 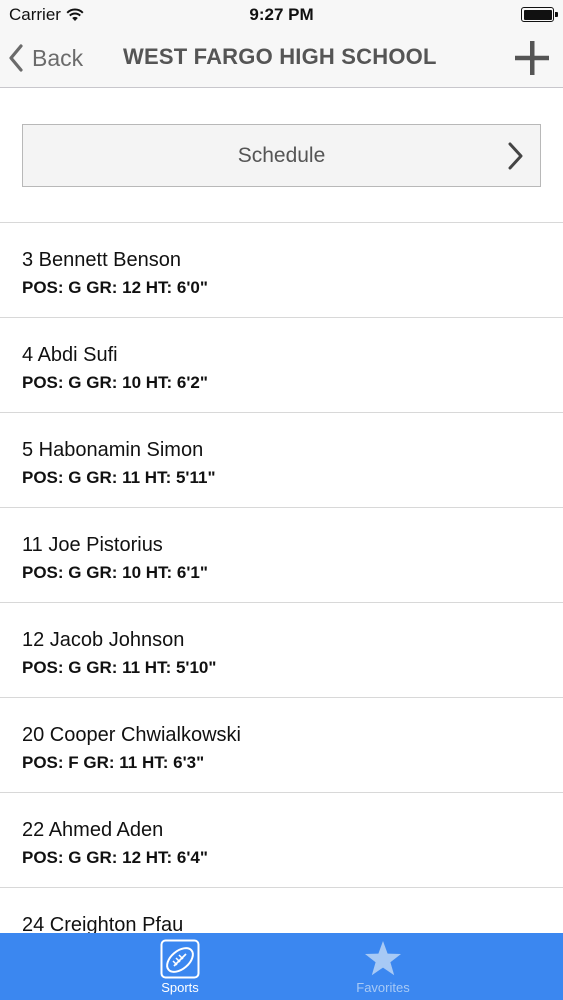 I want to click on star-icon, so click(x=383, y=958).